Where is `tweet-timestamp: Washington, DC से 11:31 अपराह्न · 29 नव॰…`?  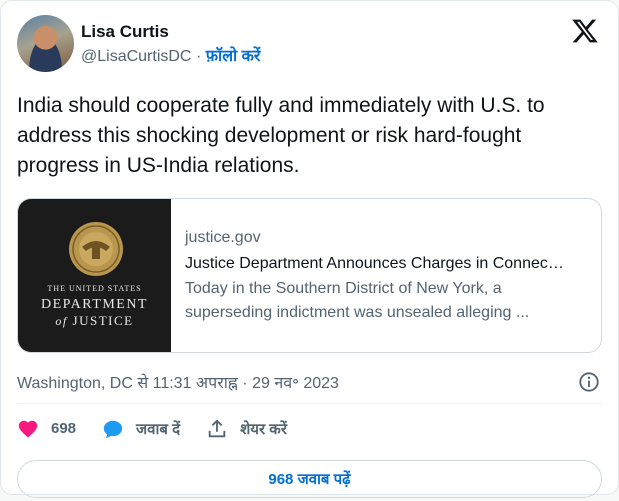 tweet-timestamp: Washington, DC से 11:31 अपराह्न · 29 नव॰… is located at coordinates (178, 382).